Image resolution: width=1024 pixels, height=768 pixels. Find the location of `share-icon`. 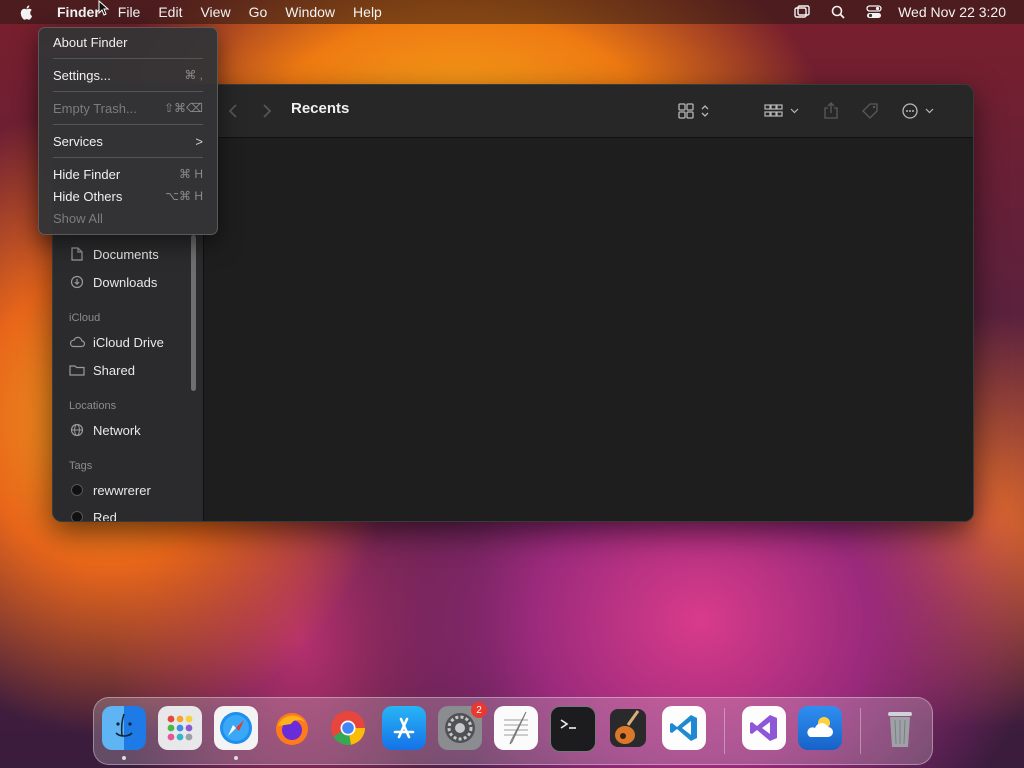

share-icon is located at coordinates (831, 111).